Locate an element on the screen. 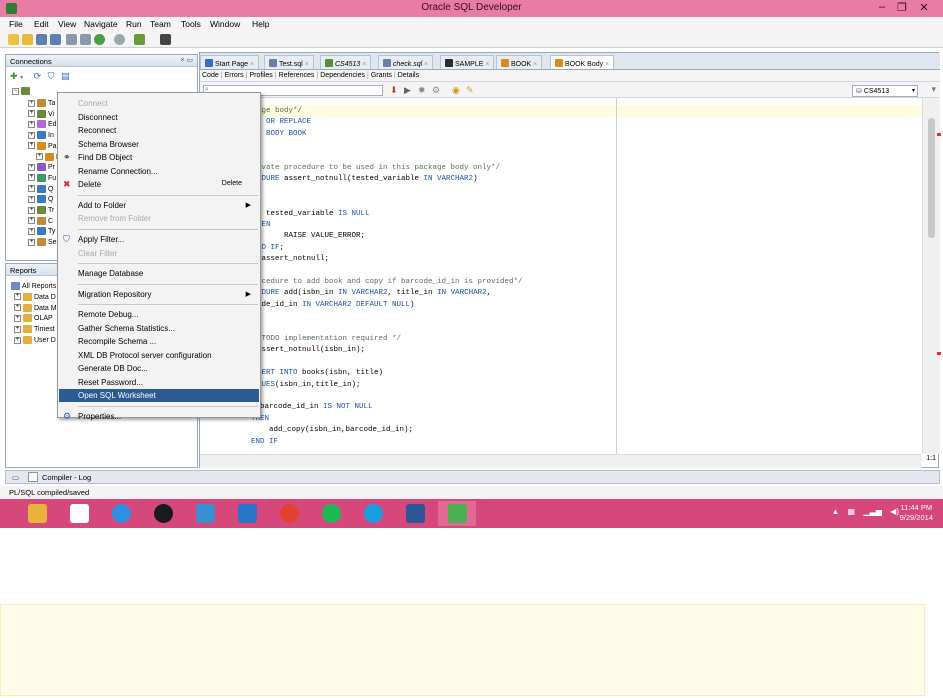 The width and height of the screenshot is (943, 698). editor-tab: BOOK × is located at coordinates (519, 62).